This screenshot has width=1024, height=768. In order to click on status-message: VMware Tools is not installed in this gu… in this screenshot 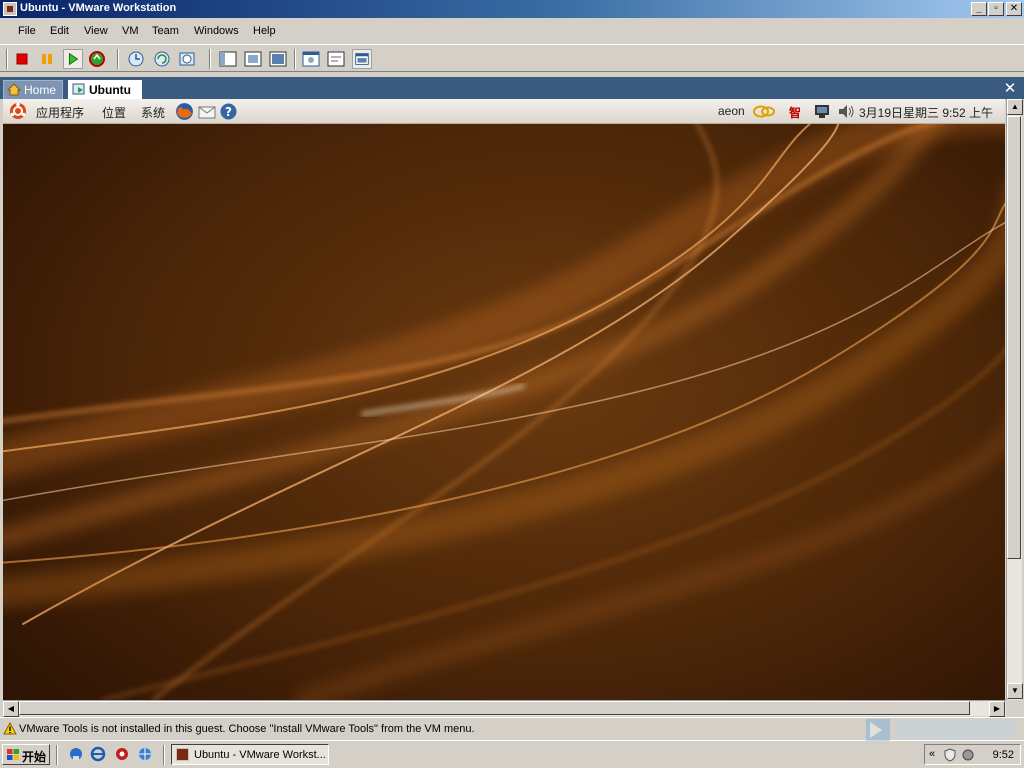, I will do `click(247, 729)`.